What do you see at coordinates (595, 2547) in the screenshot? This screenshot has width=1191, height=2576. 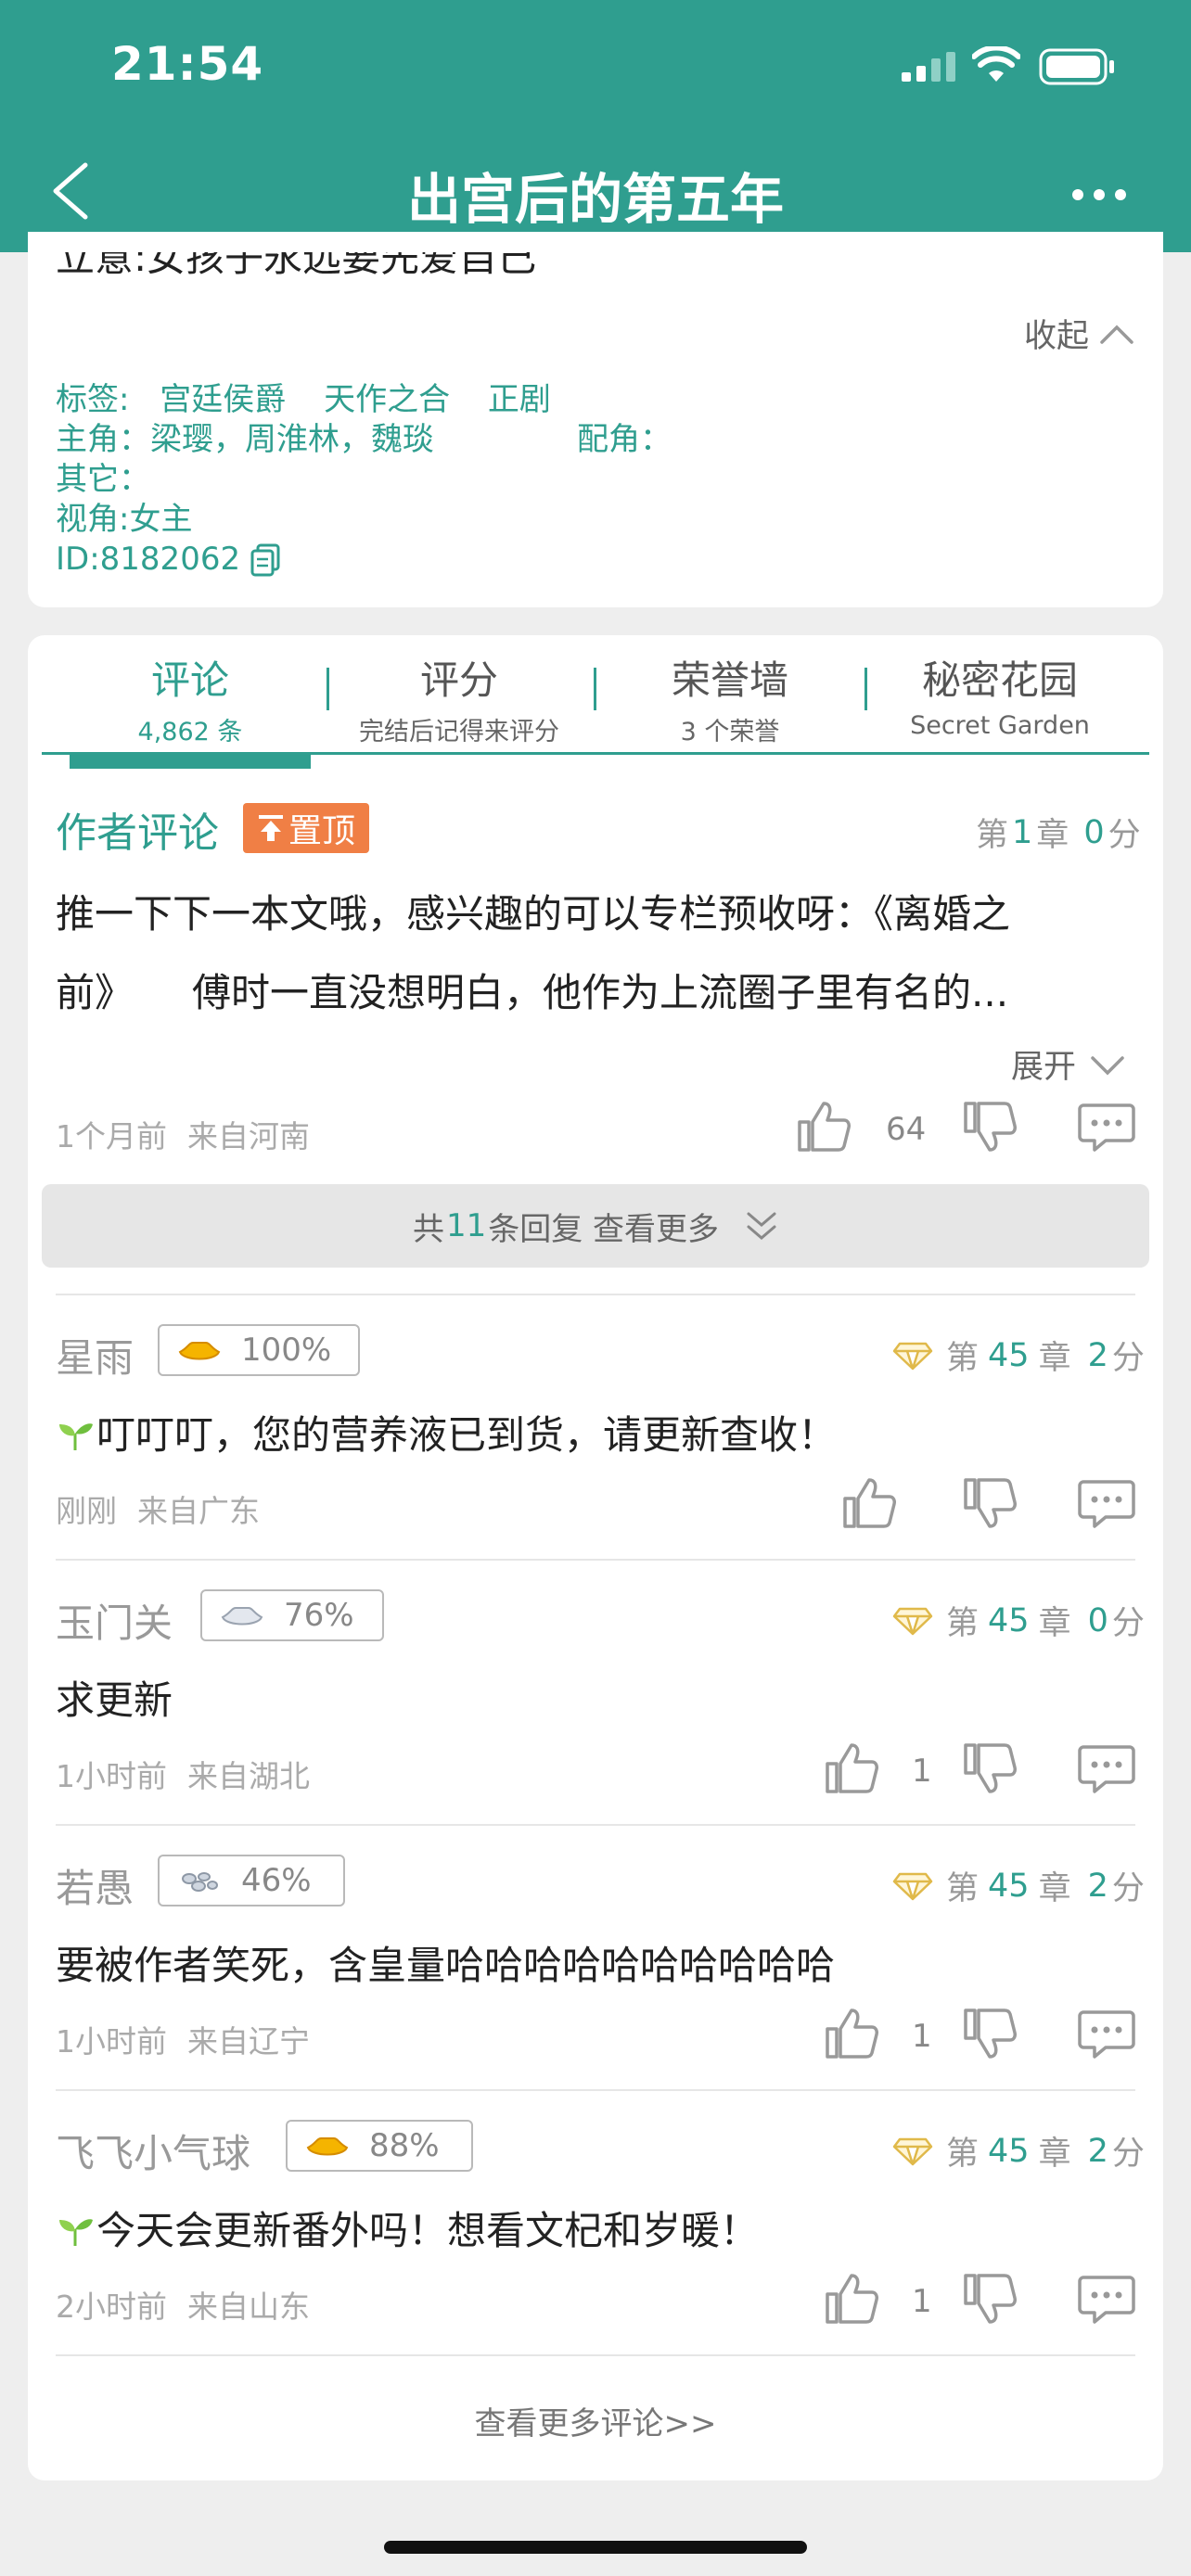 I see `home-indicator` at bounding box center [595, 2547].